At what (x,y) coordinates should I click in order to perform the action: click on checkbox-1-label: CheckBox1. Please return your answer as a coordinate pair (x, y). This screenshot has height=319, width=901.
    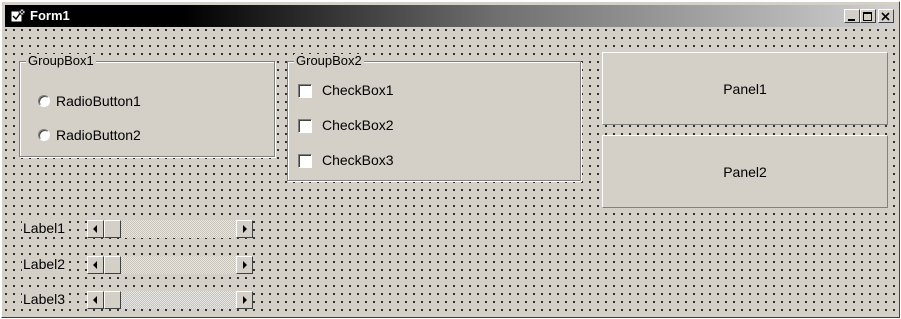
    Looking at the image, I should click on (358, 90).